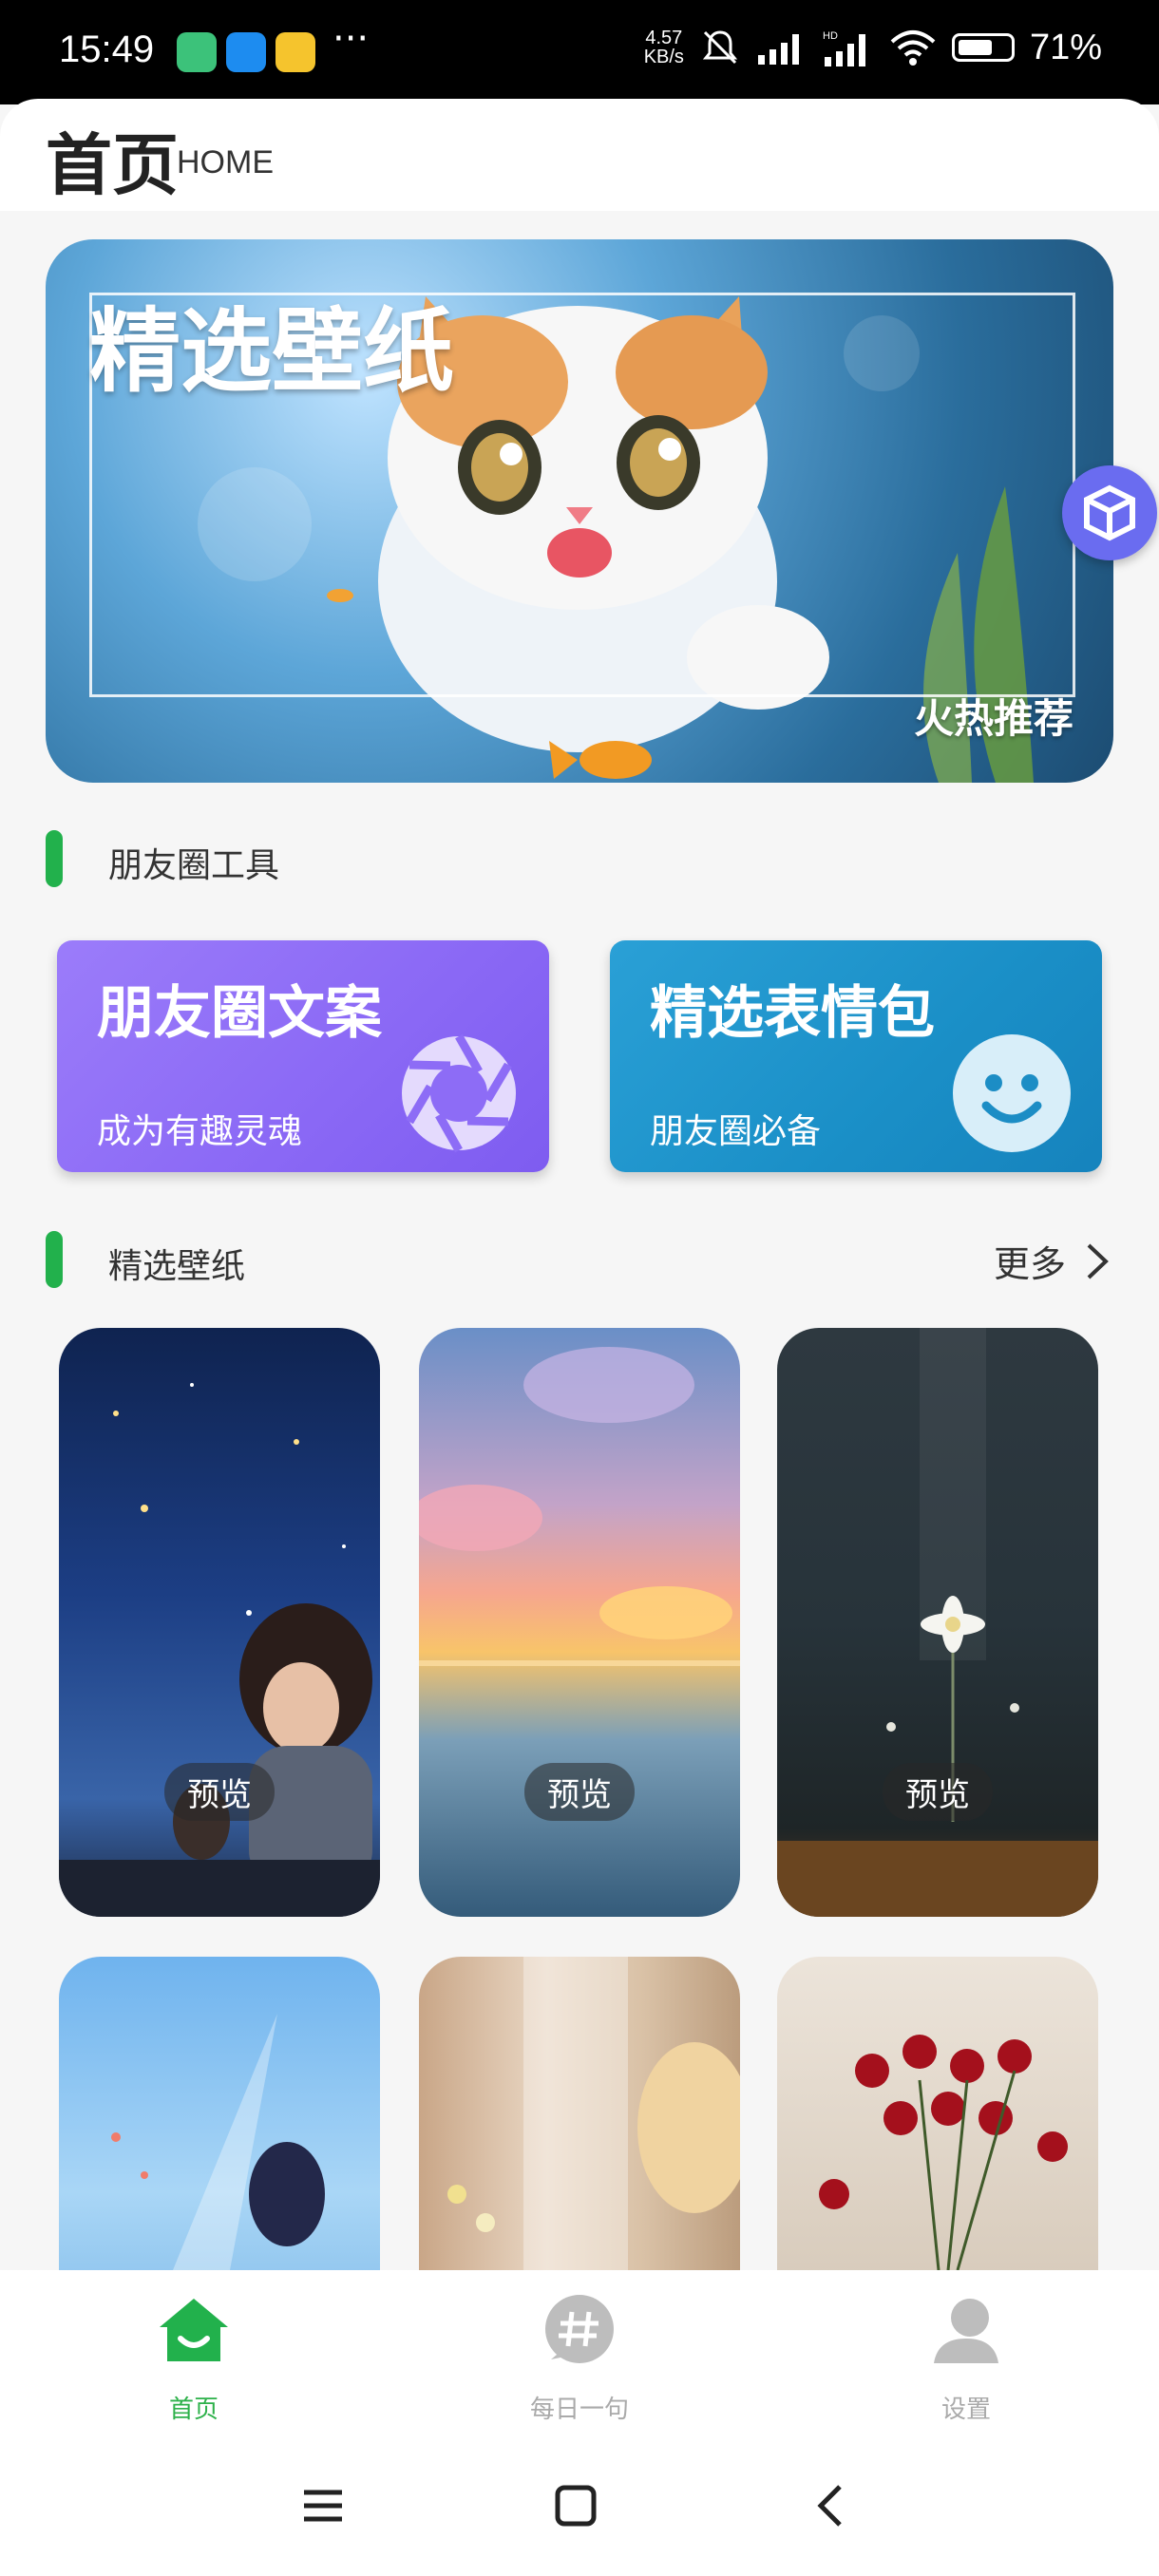  I want to click on page-title: 首页, so click(112, 165).